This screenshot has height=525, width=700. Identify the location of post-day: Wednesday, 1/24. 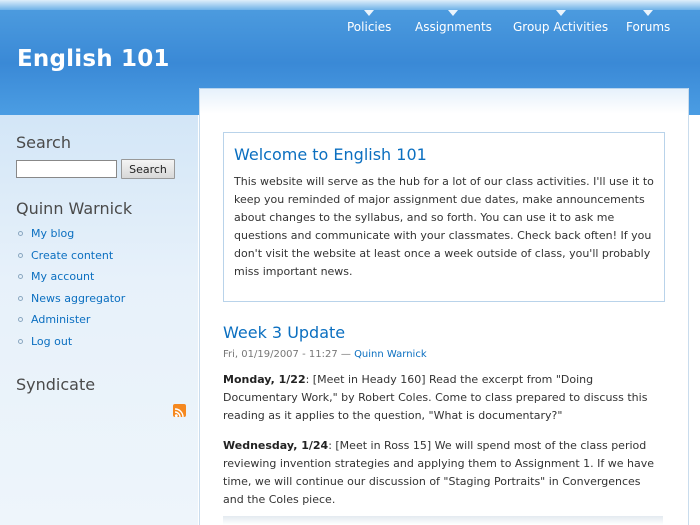
(276, 445).